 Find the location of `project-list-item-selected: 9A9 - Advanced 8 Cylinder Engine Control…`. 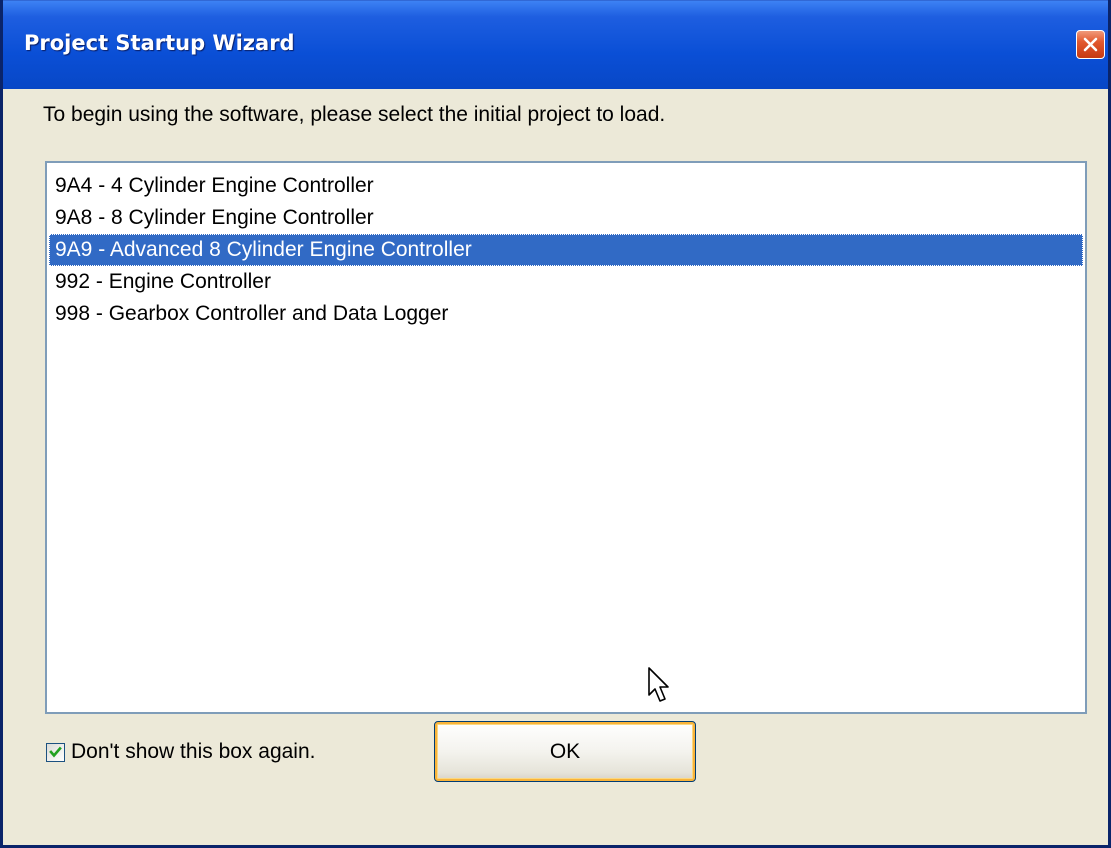

project-list-item-selected: 9A9 - Advanced 8 Cylinder Engine Control… is located at coordinates (566, 250).